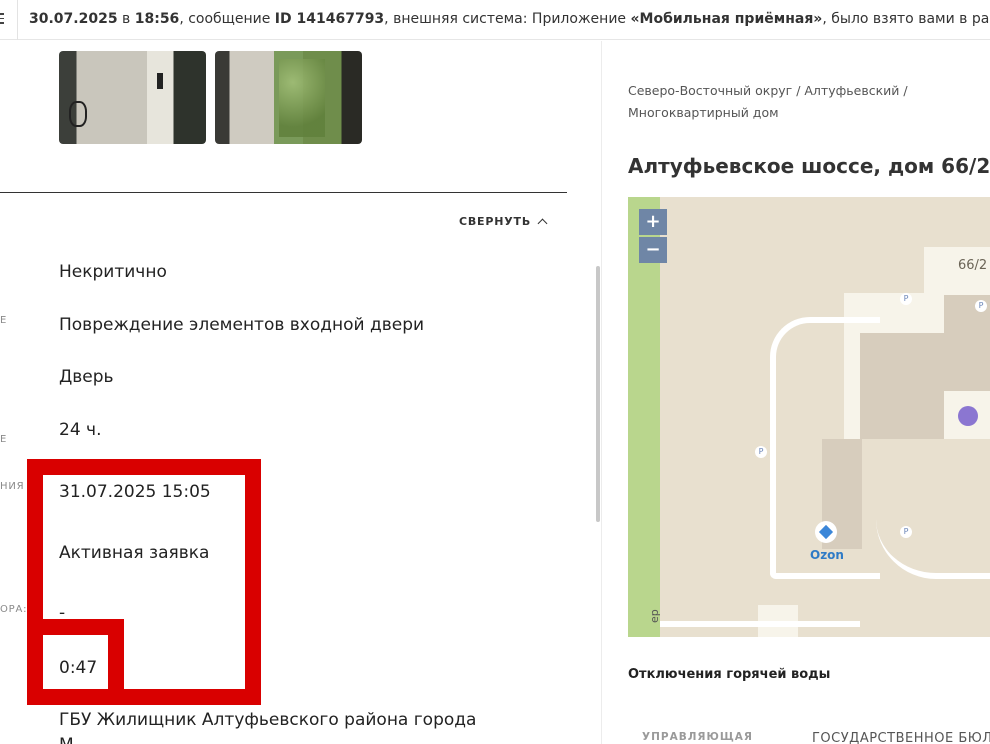 The height and width of the screenshot is (744, 990). I want to click on chevron-up-icon, so click(542, 223).